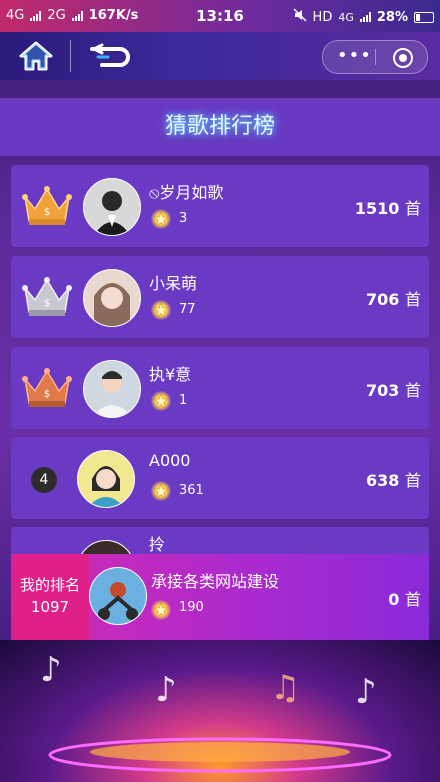 The height and width of the screenshot is (782, 440). I want to click on close-program-icon, so click(403, 58).